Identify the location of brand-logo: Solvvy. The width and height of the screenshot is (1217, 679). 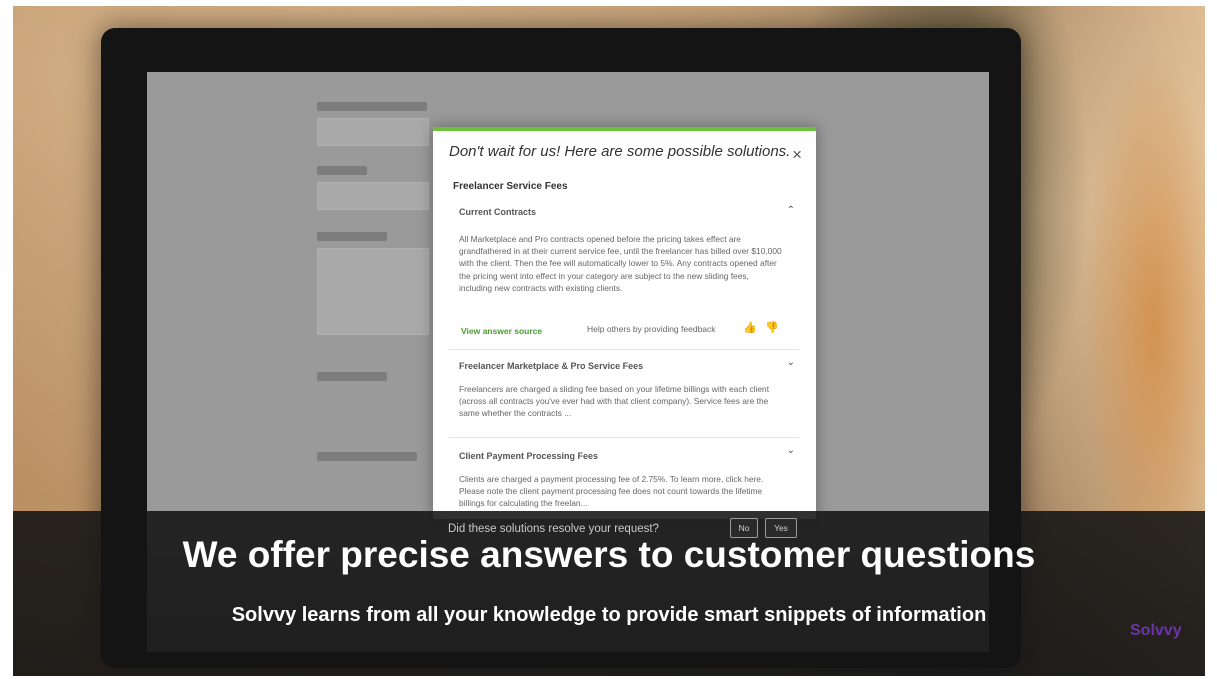
(1156, 630).